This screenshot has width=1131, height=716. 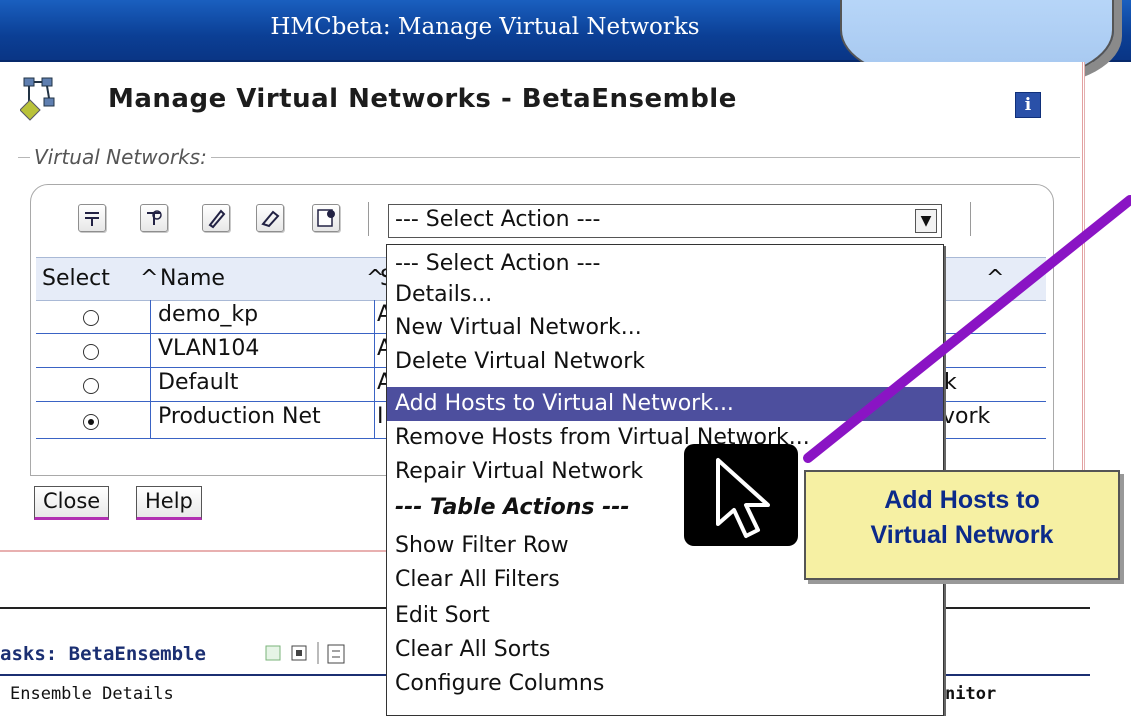 What do you see at coordinates (169, 503) in the screenshot?
I see `help-button: Help` at bounding box center [169, 503].